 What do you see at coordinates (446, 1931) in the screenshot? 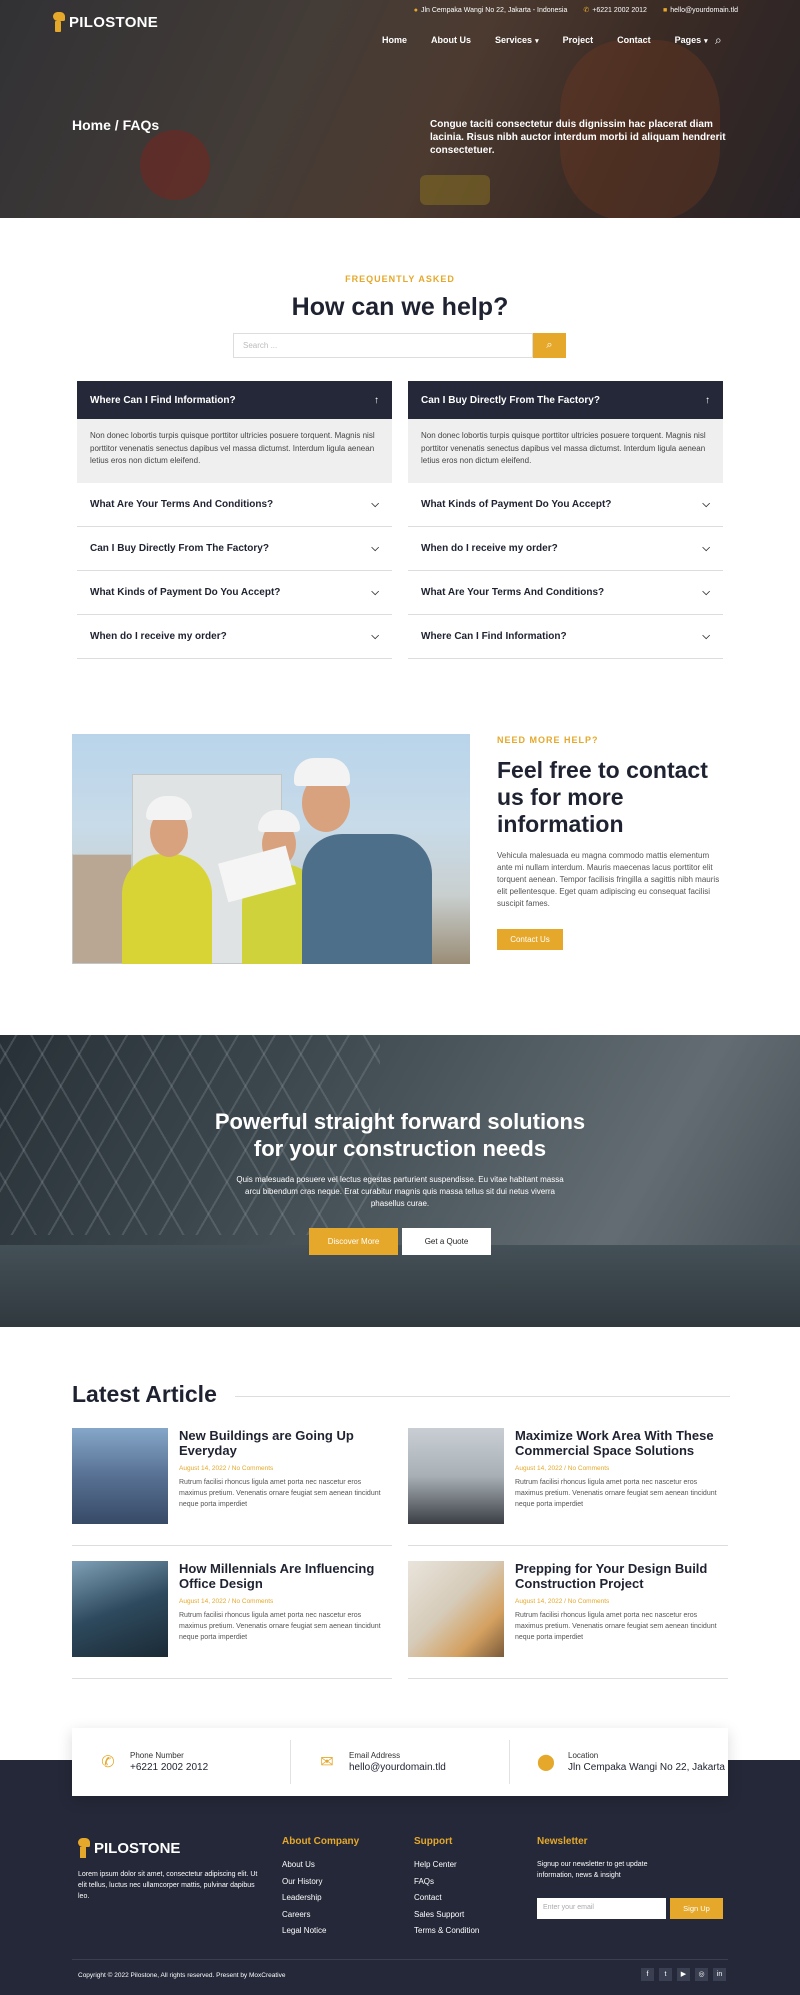
I see `footer-link: Terms & Condition` at bounding box center [446, 1931].